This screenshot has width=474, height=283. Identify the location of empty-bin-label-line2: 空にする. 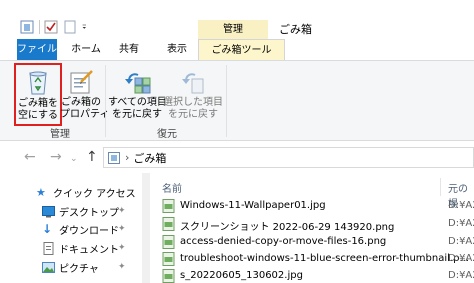
(38, 115).